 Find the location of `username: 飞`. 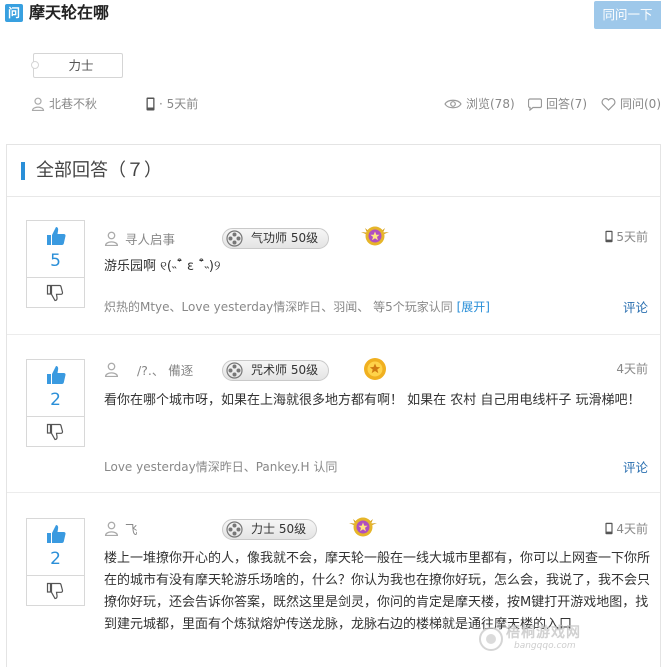

username: 飞 is located at coordinates (131, 529).